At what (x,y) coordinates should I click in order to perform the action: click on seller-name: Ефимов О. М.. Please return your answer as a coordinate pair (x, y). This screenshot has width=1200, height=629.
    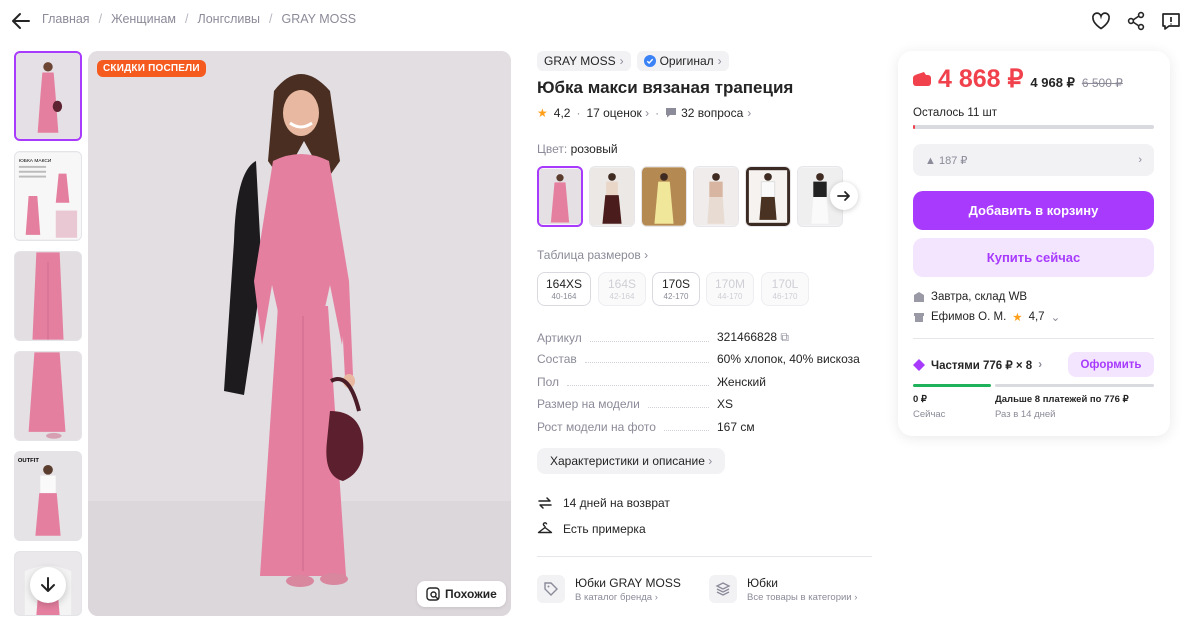
    Looking at the image, I should click on (969, 317).